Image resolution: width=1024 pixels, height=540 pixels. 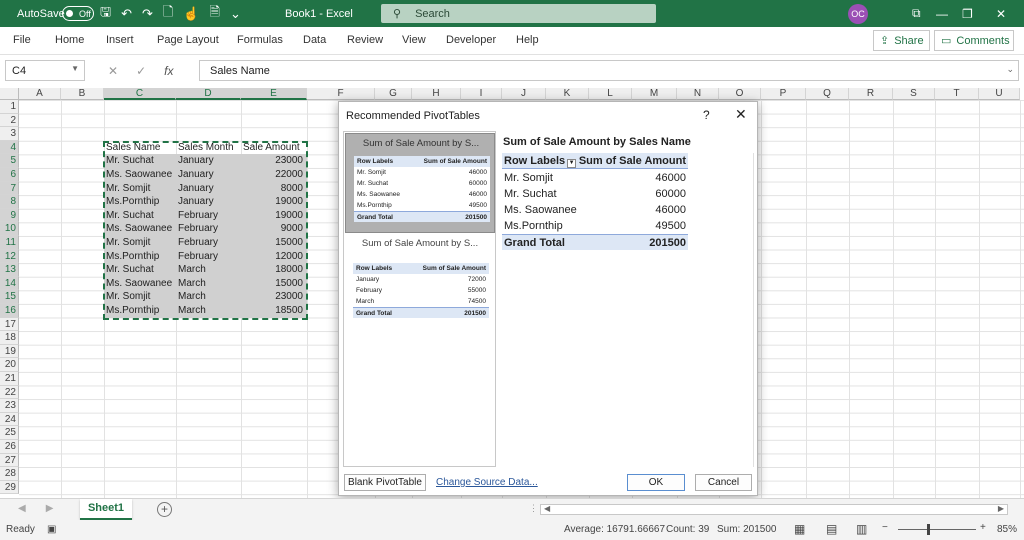 What do you see at coordinates (9, 94) in the screenshot?
I see `select-all-corner` at bounding box center [9, 94].